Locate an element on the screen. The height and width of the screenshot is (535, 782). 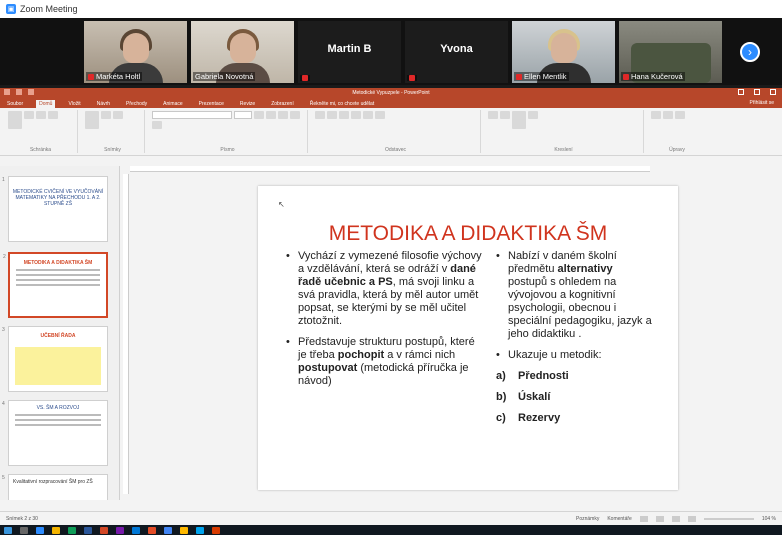
slide-thumbnail: 3 UČEBNÍ ŘADA is located at coordinates (55, 359).